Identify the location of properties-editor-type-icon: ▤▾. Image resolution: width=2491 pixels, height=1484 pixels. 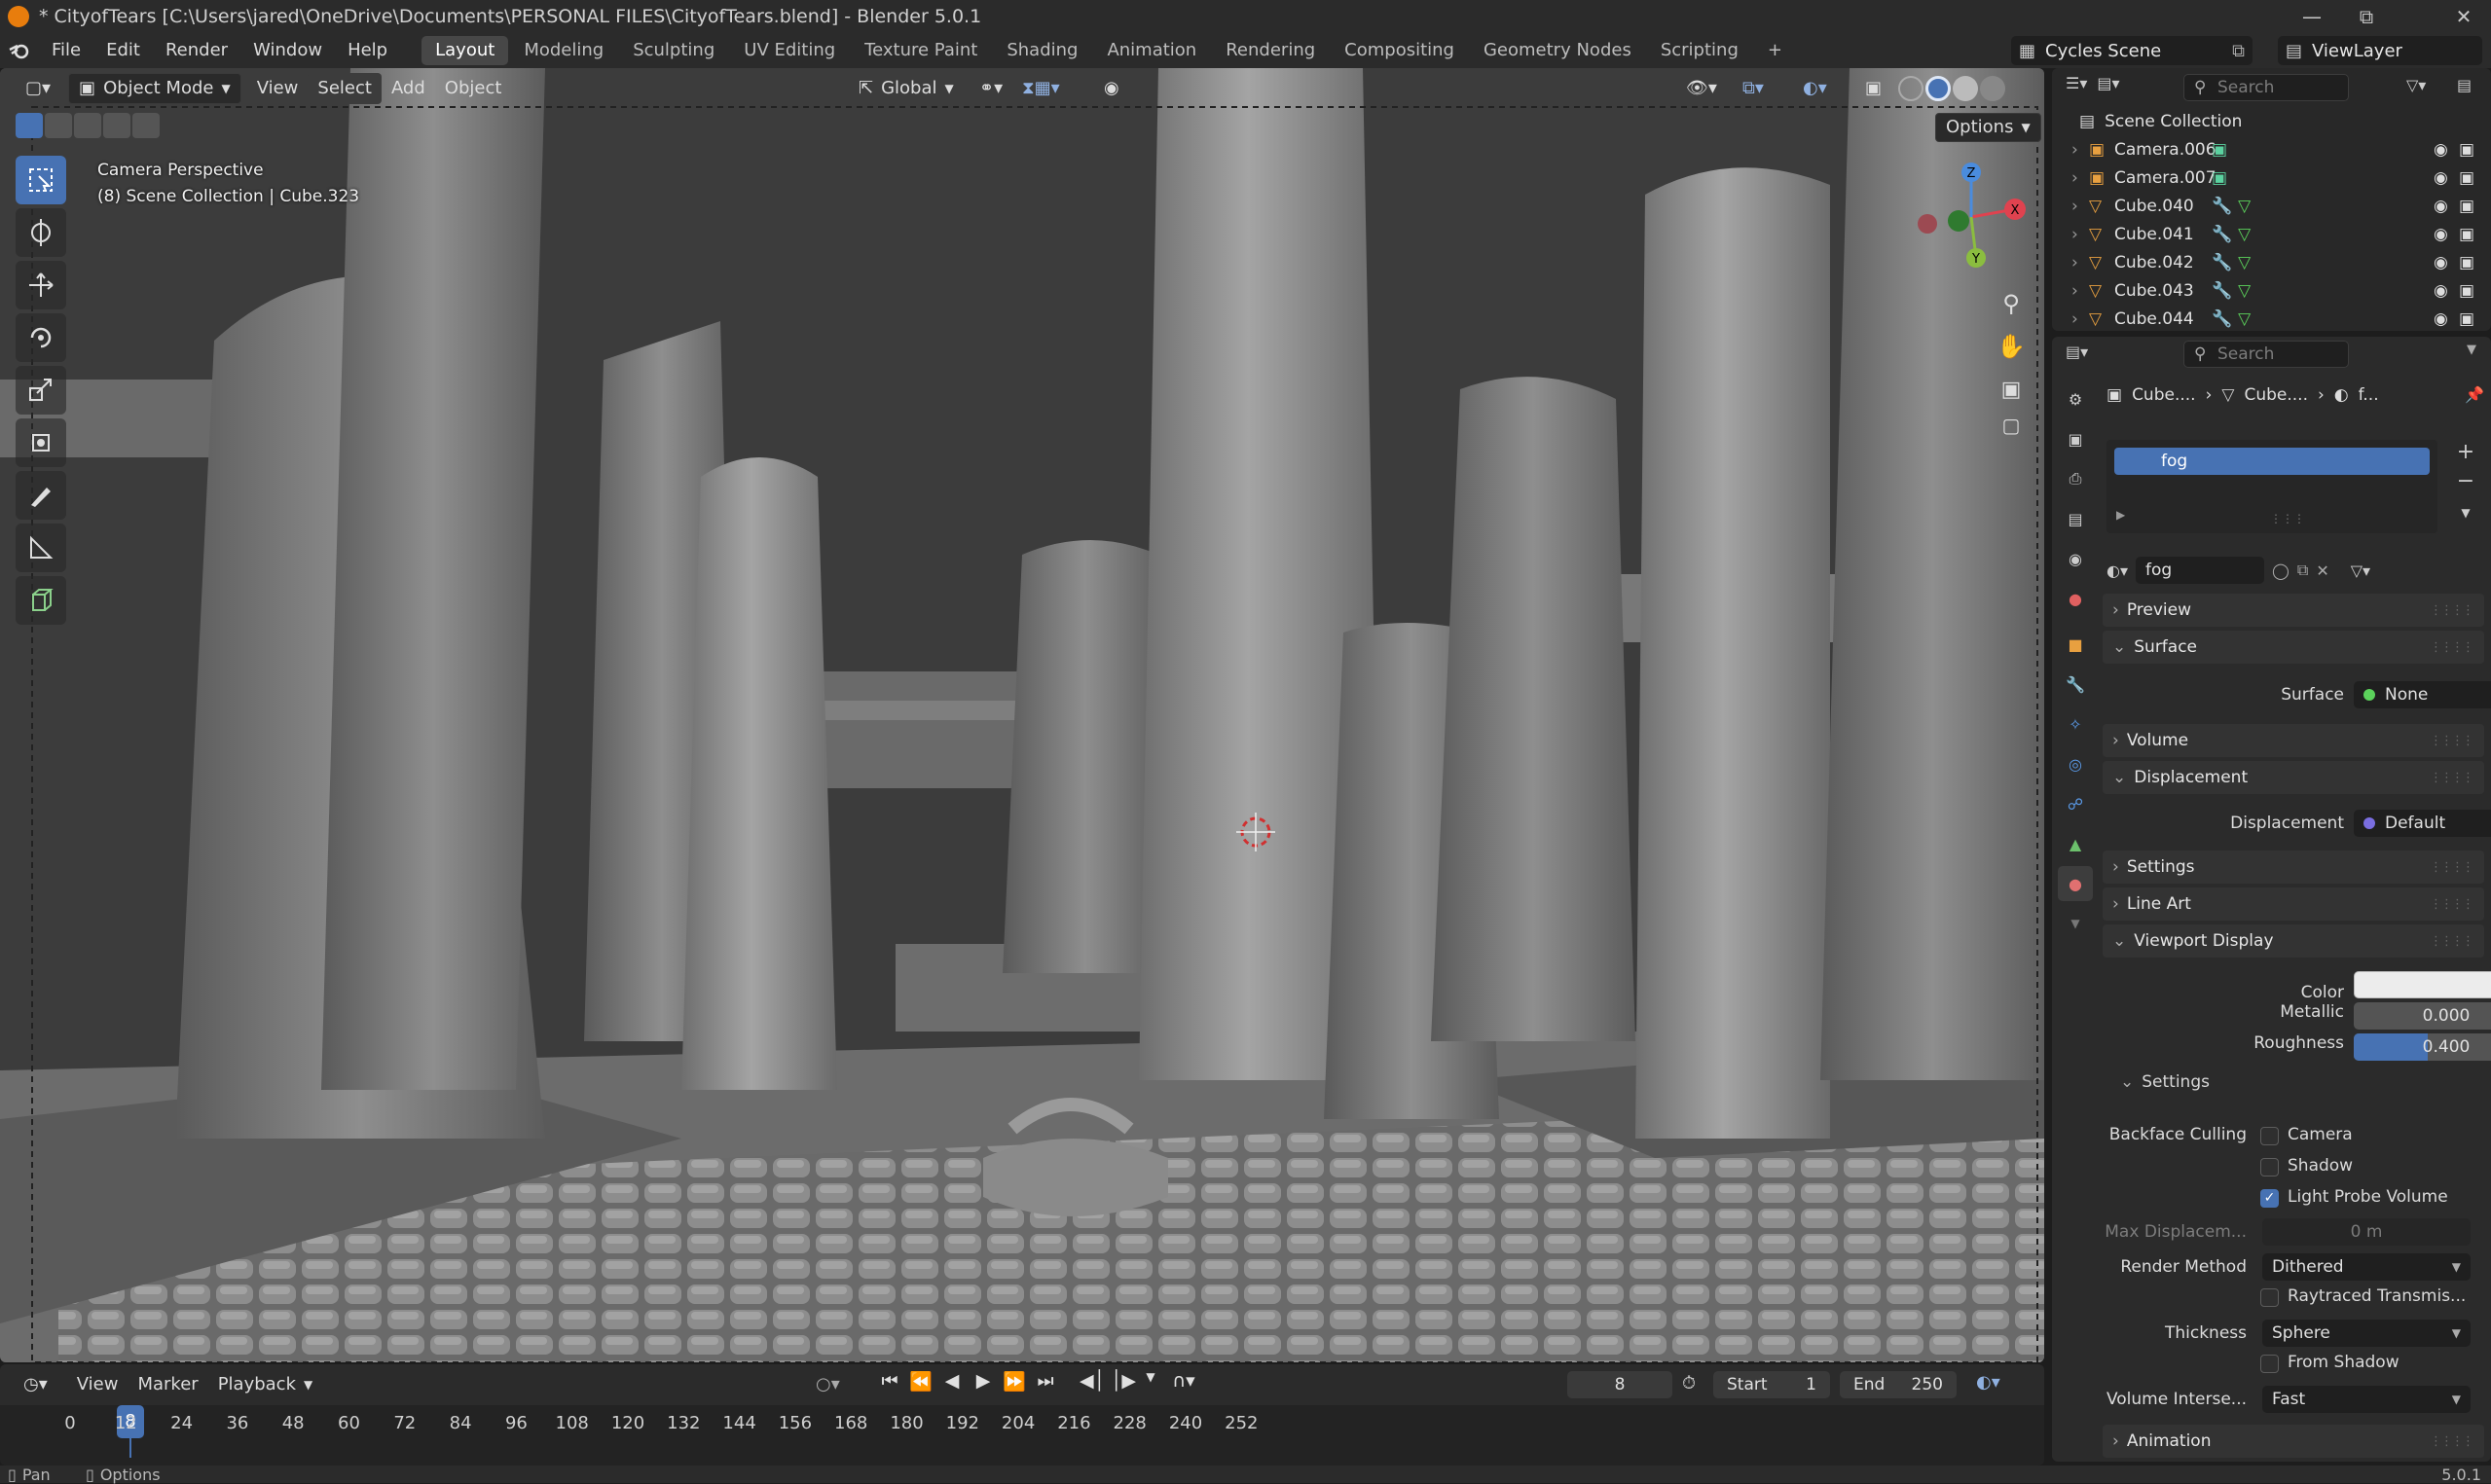
(2077, 352).